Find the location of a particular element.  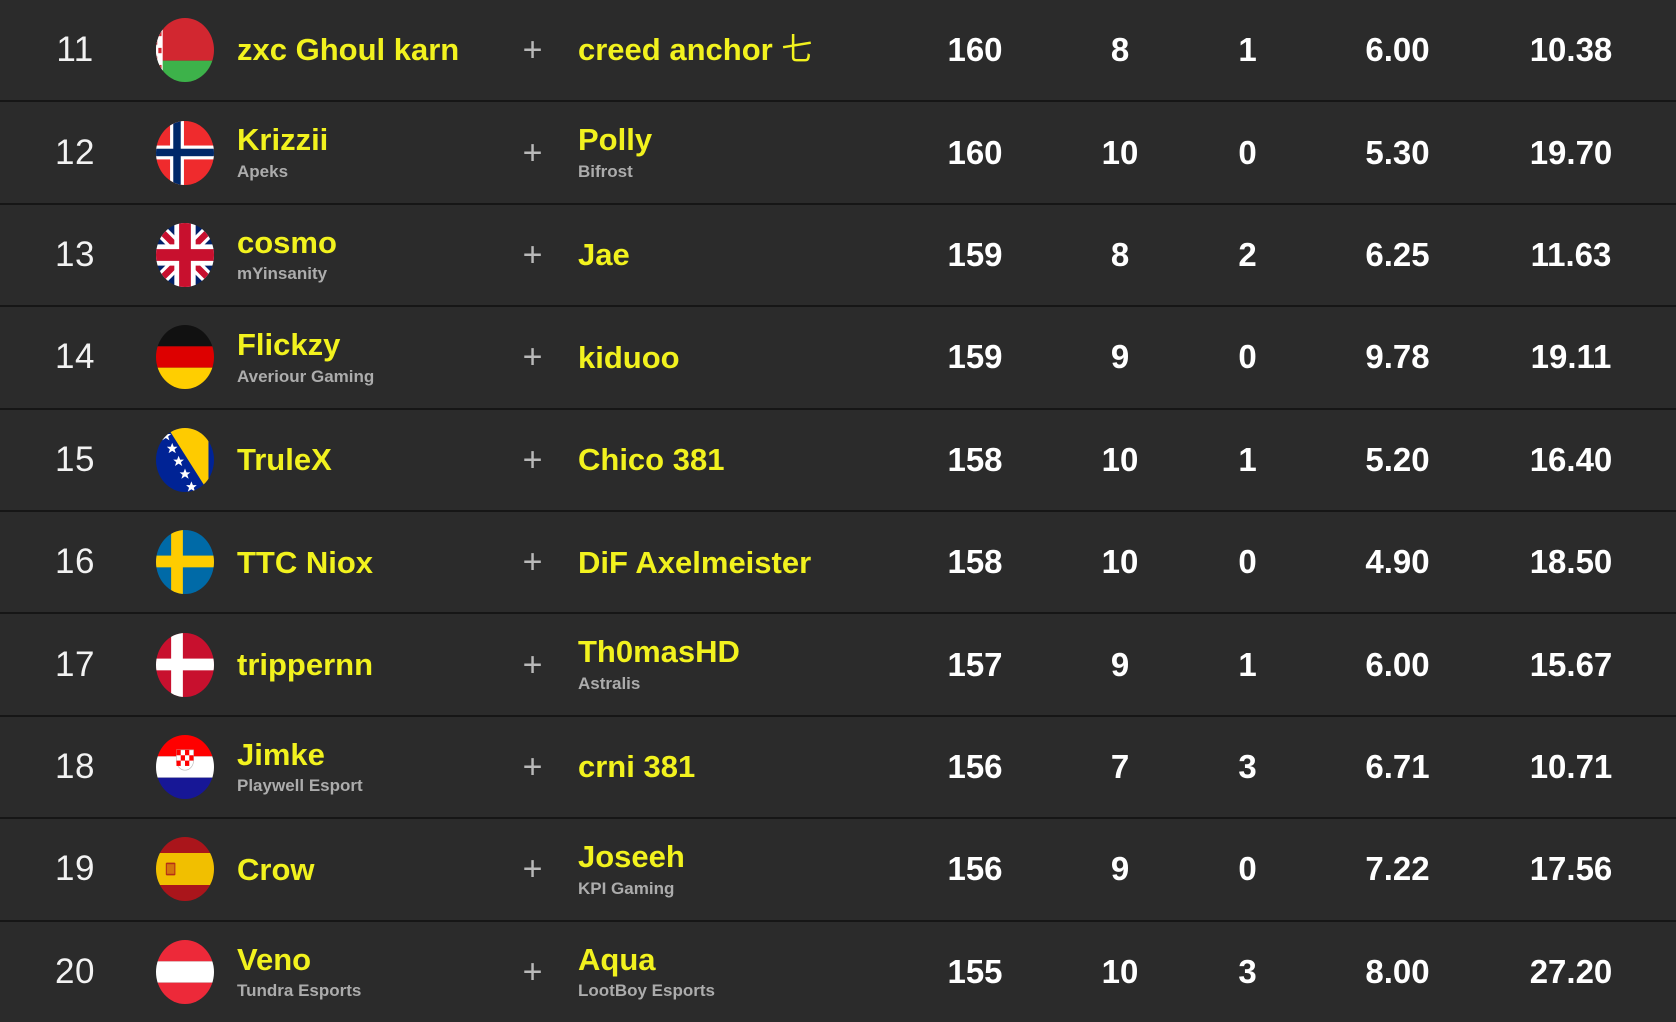

player-two-name: DiF Axelmeister is located at coordinates (736, 562).